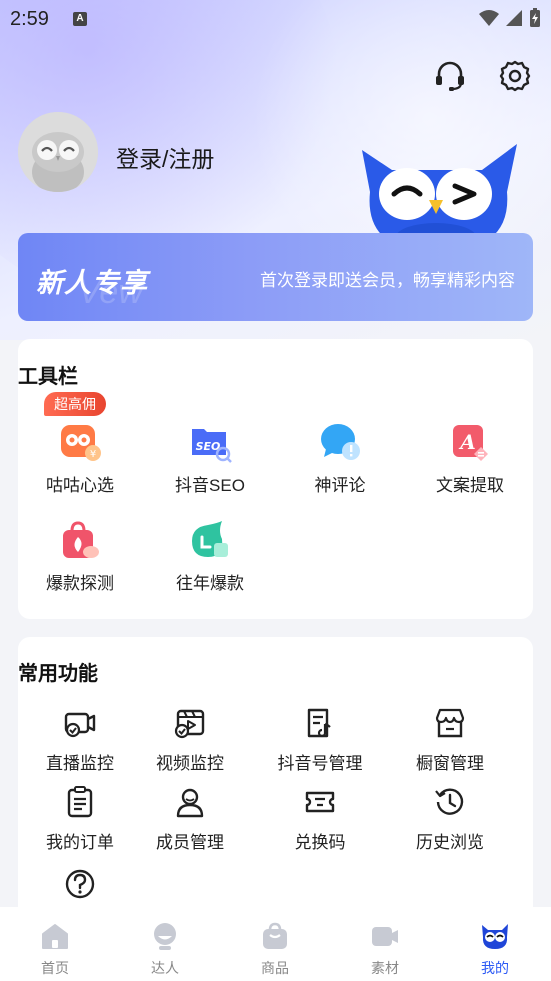 The height and width of the screenshot is (981, 551). Describe the element at coordinates (80, 802) in the screenshot. I see `order-list-icon` at that location.